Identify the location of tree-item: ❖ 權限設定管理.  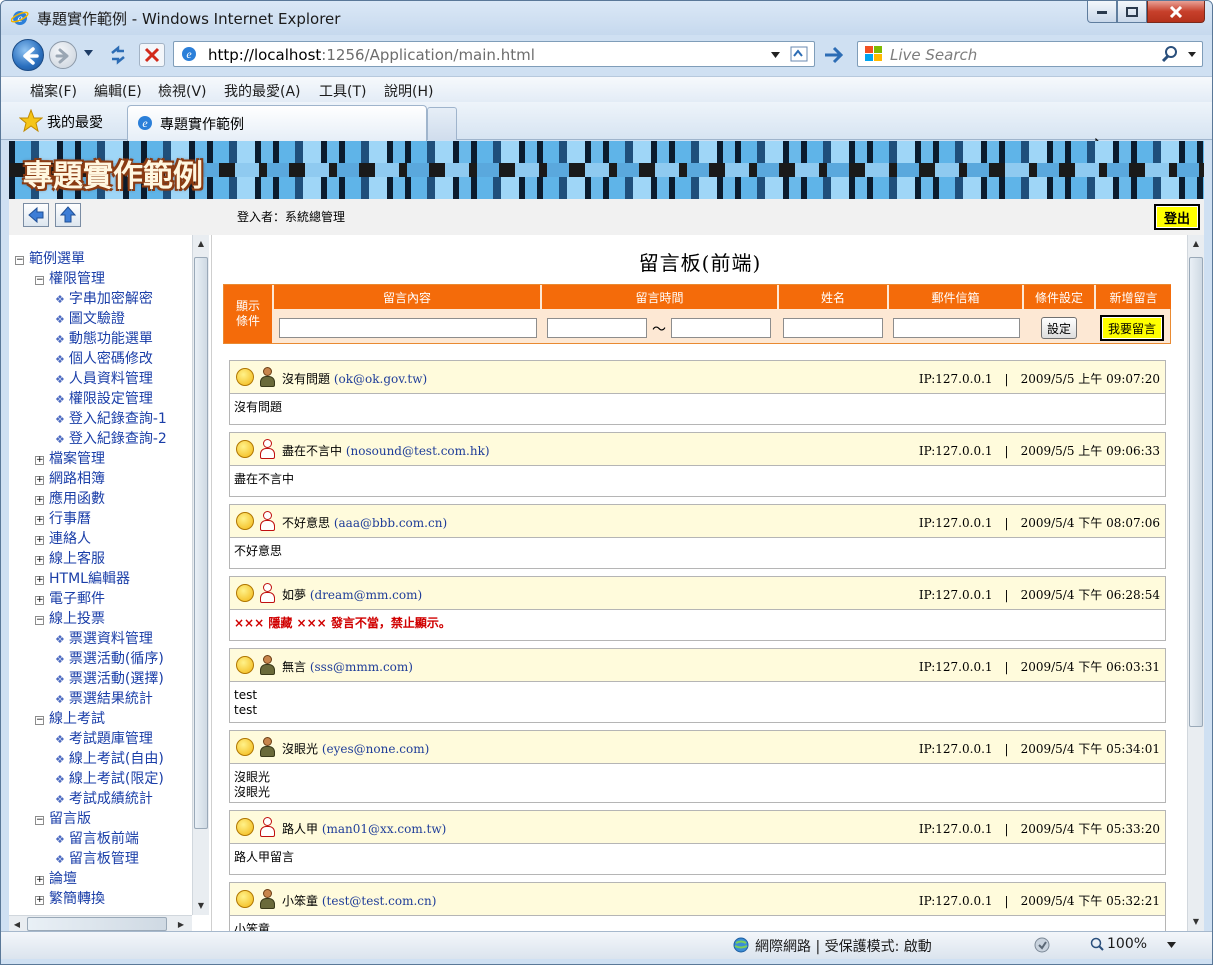
(104, 399).